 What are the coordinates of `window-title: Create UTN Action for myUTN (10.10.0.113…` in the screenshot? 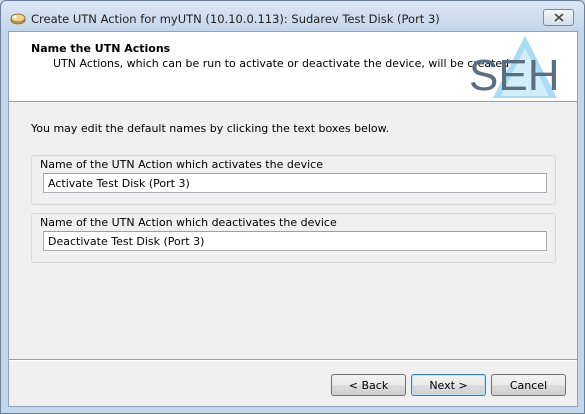 It's located at (235, 19).